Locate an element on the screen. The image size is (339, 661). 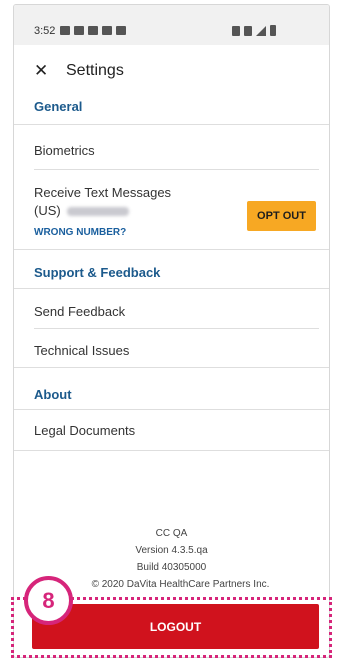
sms-label-line1: Receive Text Messages is located at coordinates (103, 192).